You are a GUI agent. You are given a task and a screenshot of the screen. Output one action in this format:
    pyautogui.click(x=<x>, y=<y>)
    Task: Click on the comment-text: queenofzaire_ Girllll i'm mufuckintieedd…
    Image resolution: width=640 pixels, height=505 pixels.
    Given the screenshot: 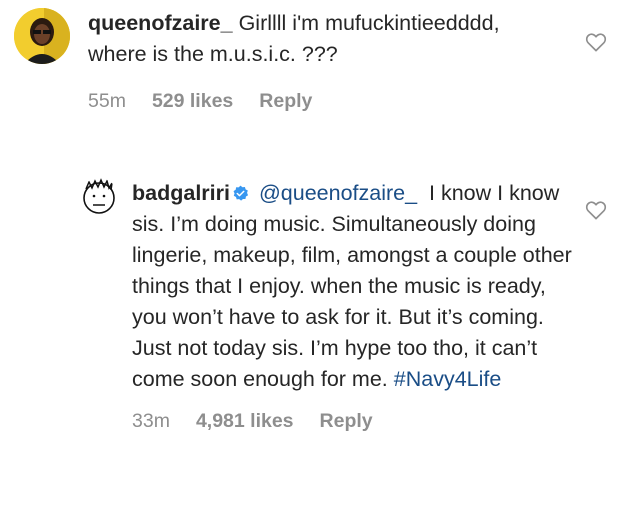 What is the action you would take?
    pyautogui.click(x=323, y=39)
    